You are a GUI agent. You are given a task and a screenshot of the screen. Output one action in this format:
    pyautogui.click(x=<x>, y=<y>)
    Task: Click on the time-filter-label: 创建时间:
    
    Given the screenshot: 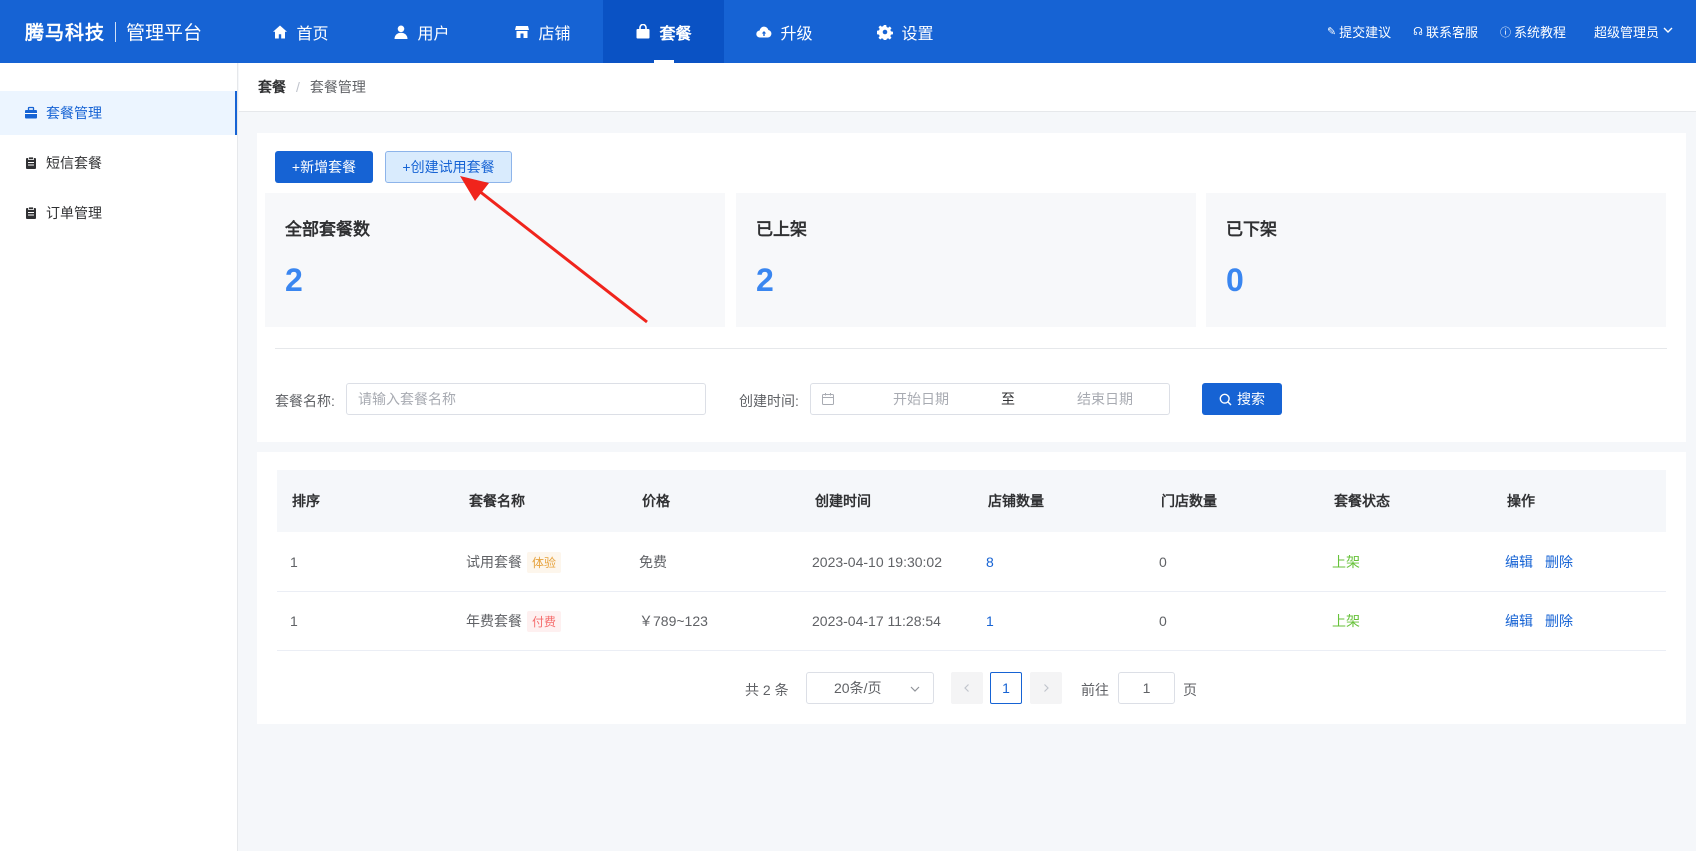 What is the action you would take?
    pyautogui.click(x=769, y=401)
    